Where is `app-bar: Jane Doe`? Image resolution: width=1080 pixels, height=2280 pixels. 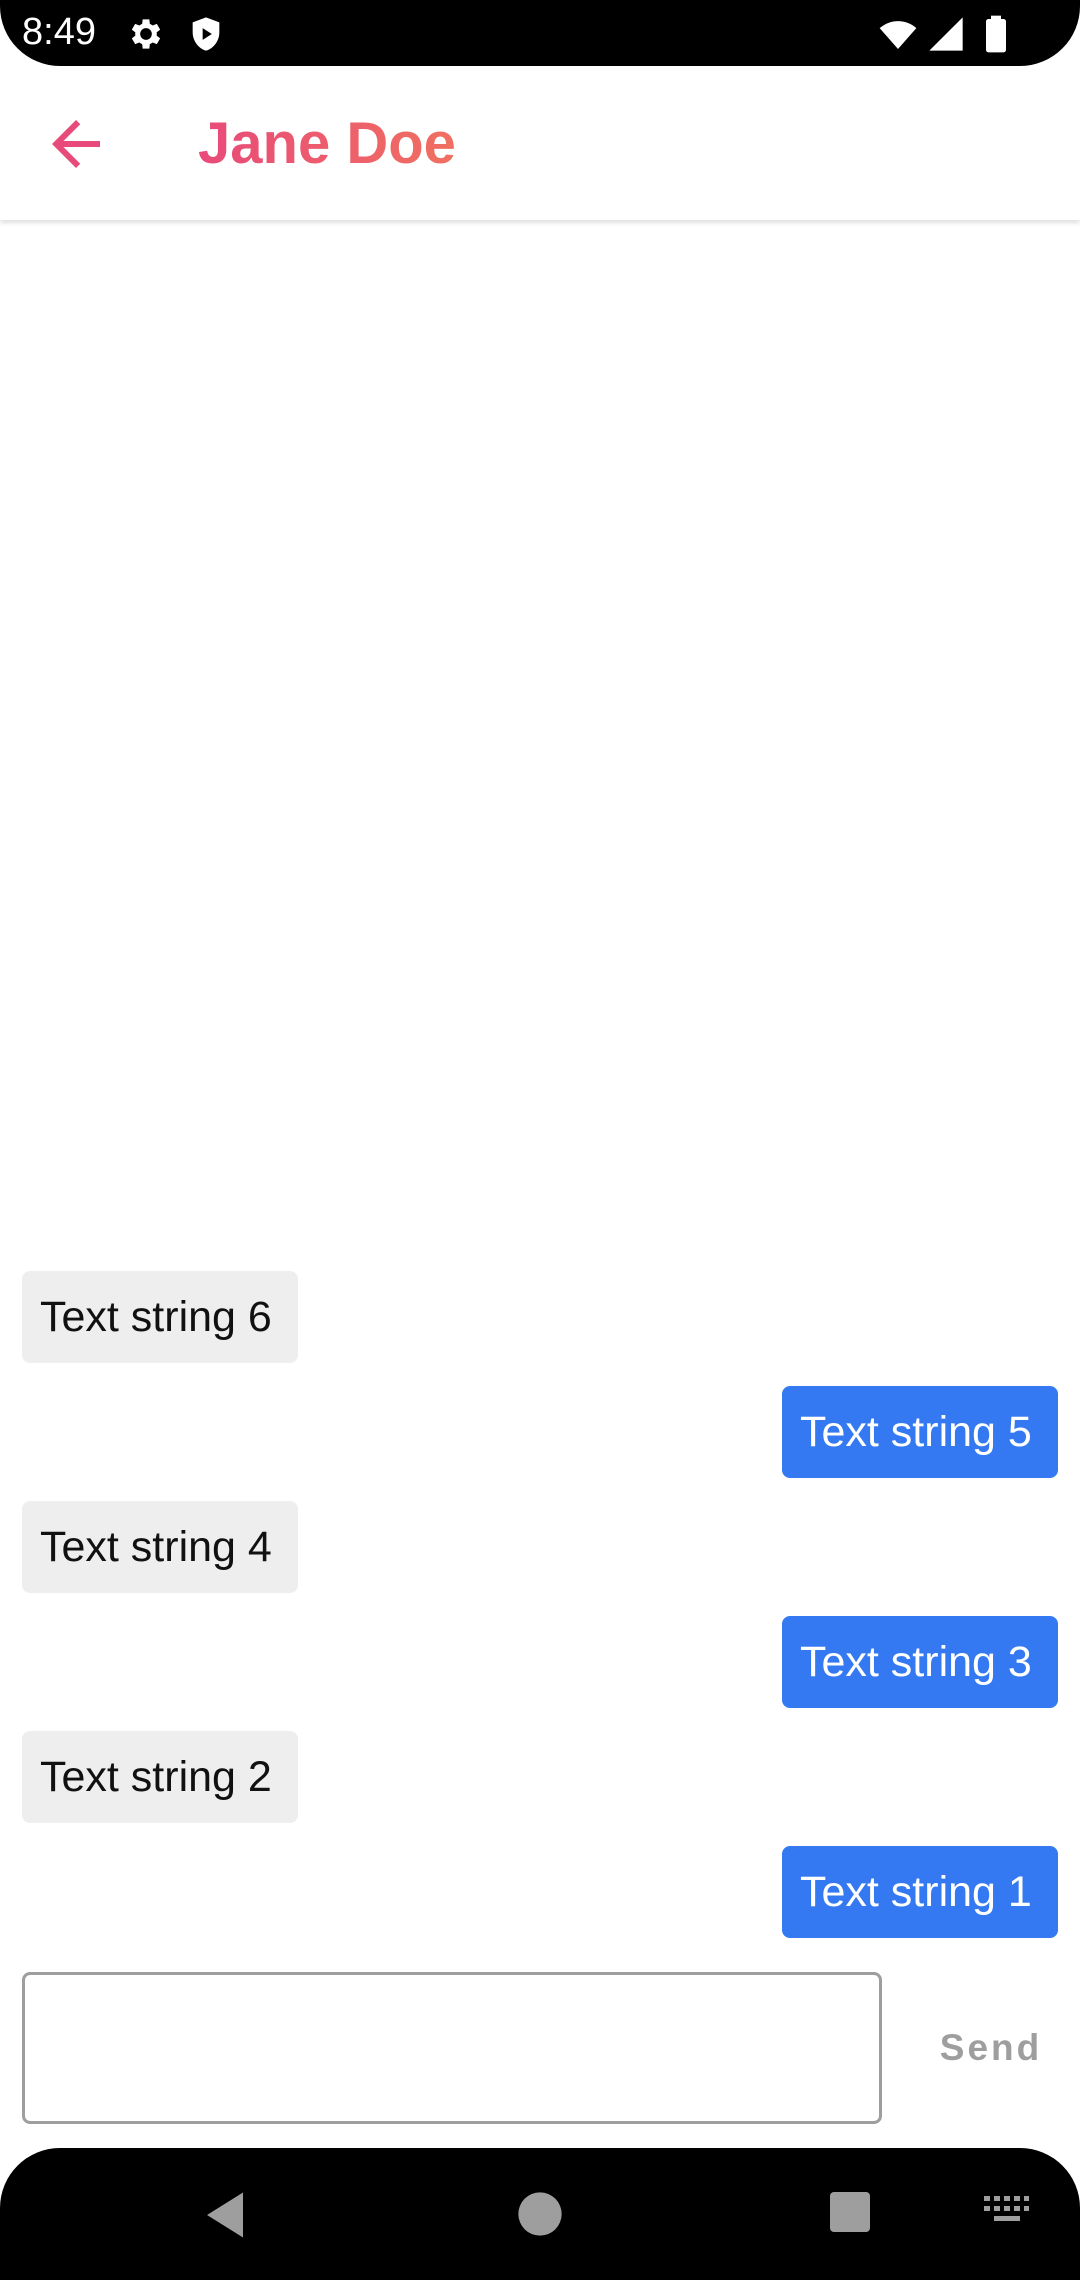
app-bar: Jane Doe is located at coordinates (540, 143).